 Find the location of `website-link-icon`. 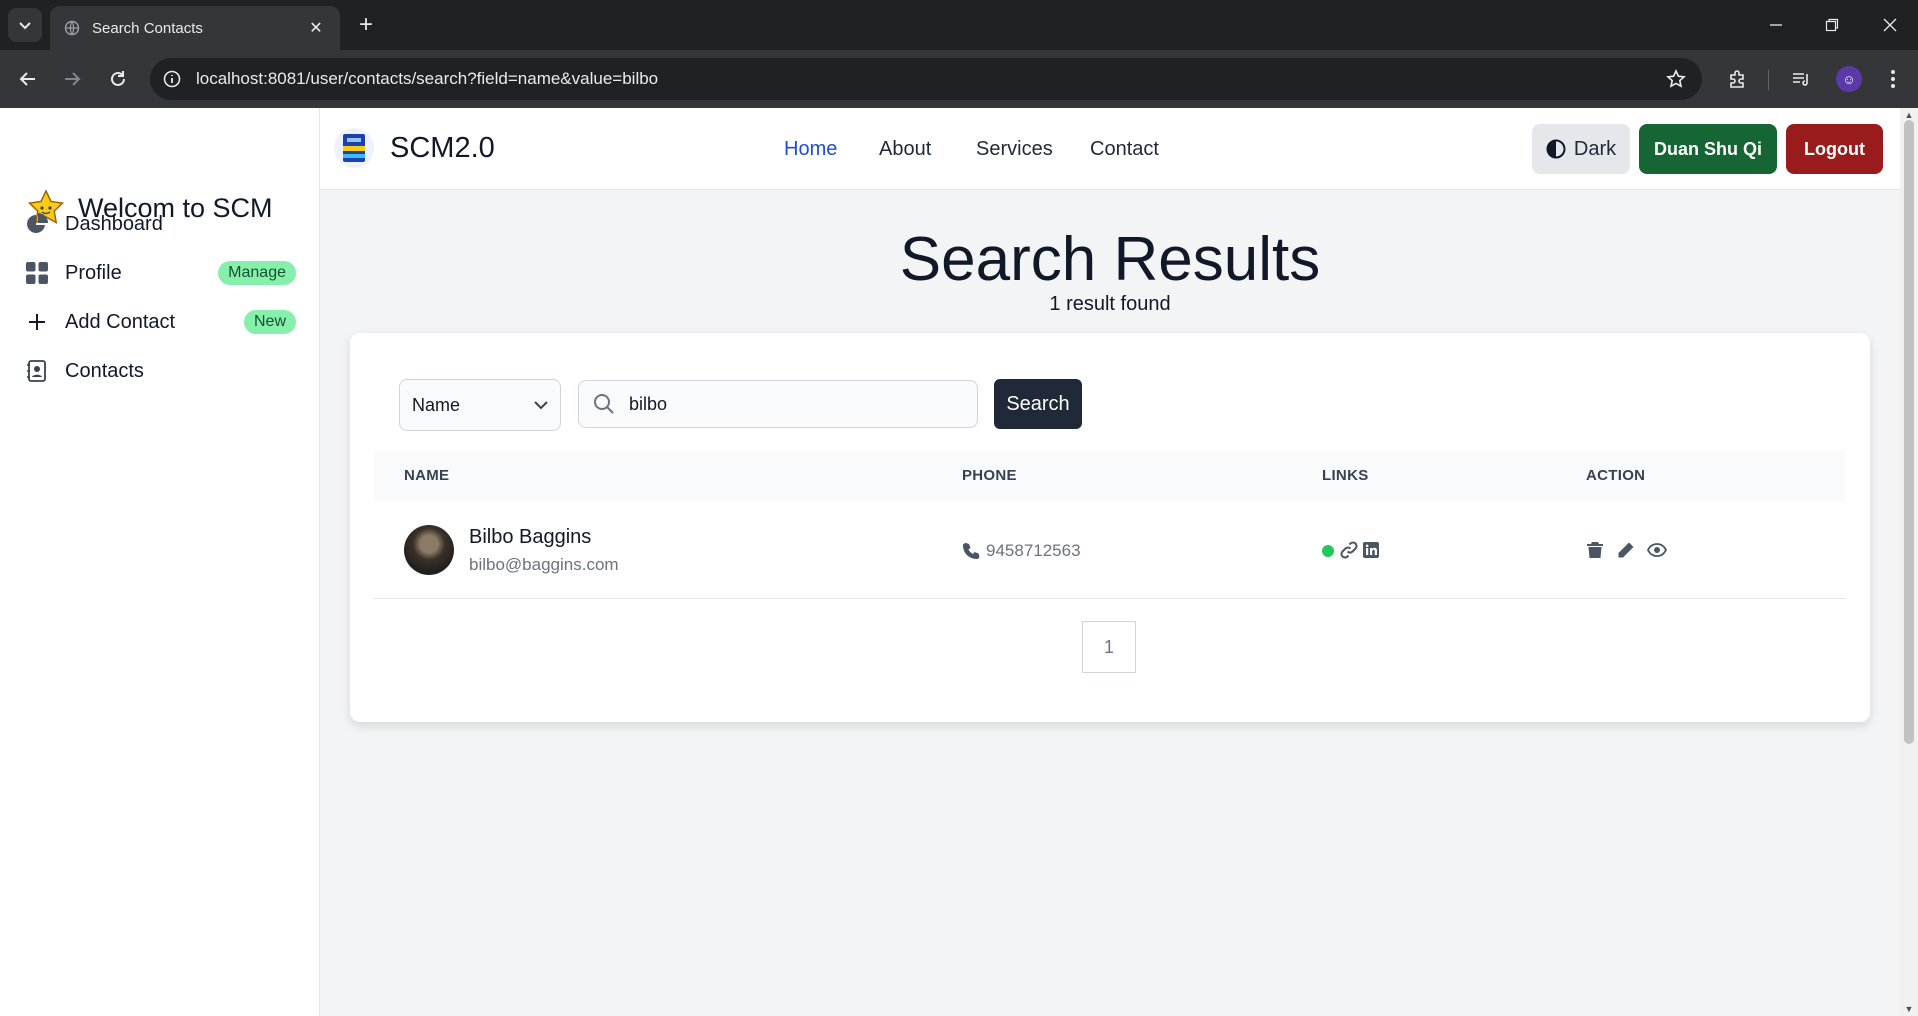

website-link-icon is located at coordinates (1349, 550).